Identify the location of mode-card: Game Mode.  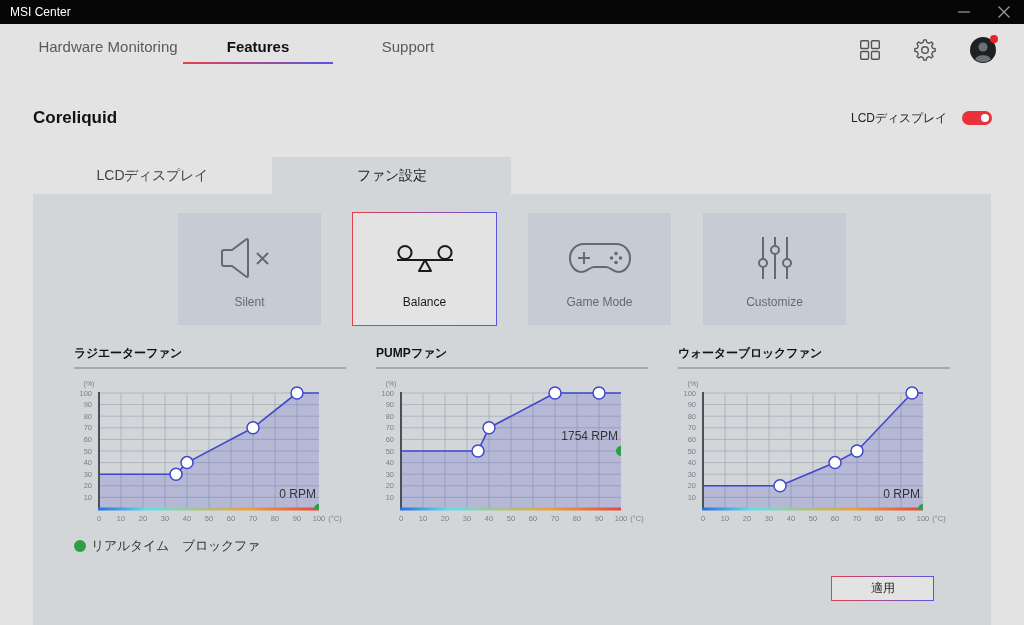
(599, 269).